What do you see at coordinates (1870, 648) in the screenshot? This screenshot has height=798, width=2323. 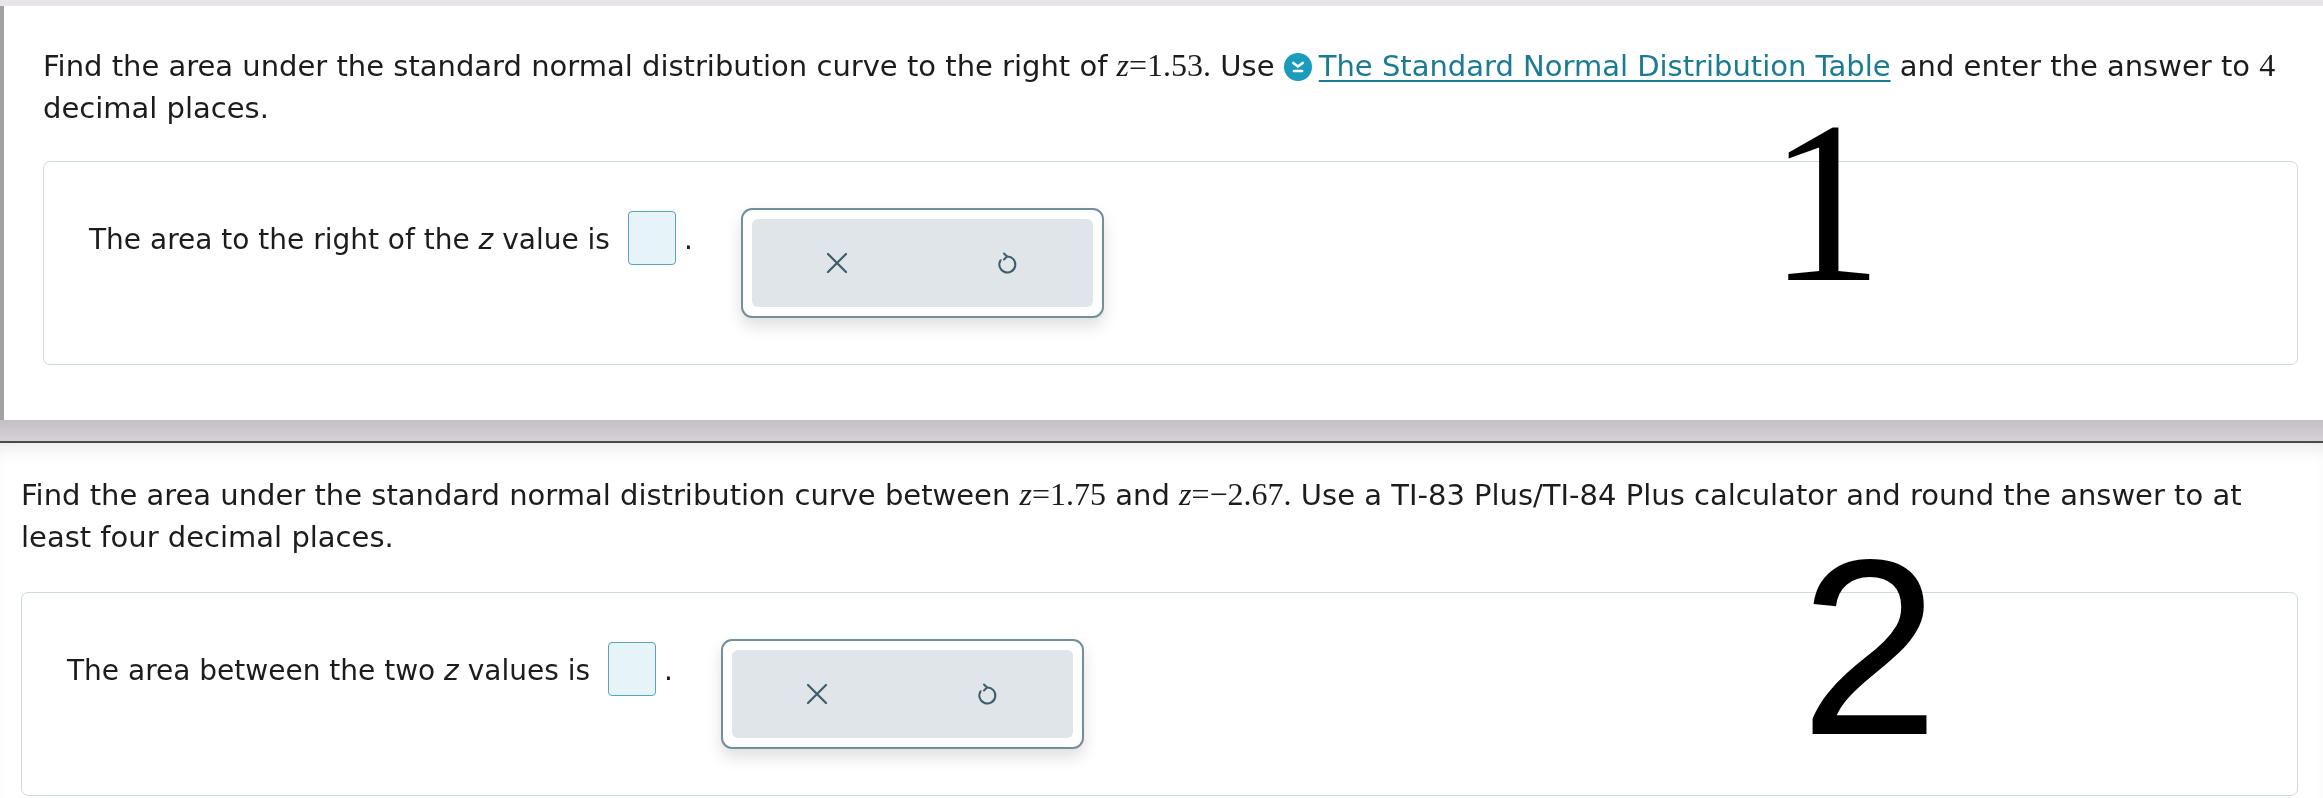 I see `handwritten-number: 2` at bounding box center [1870, 648].